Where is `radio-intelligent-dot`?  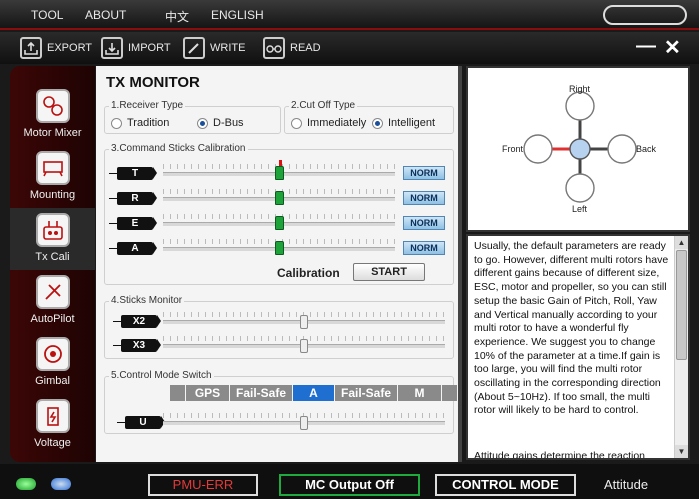 radio-intelligent-dot is located at coordinates (377, 123).